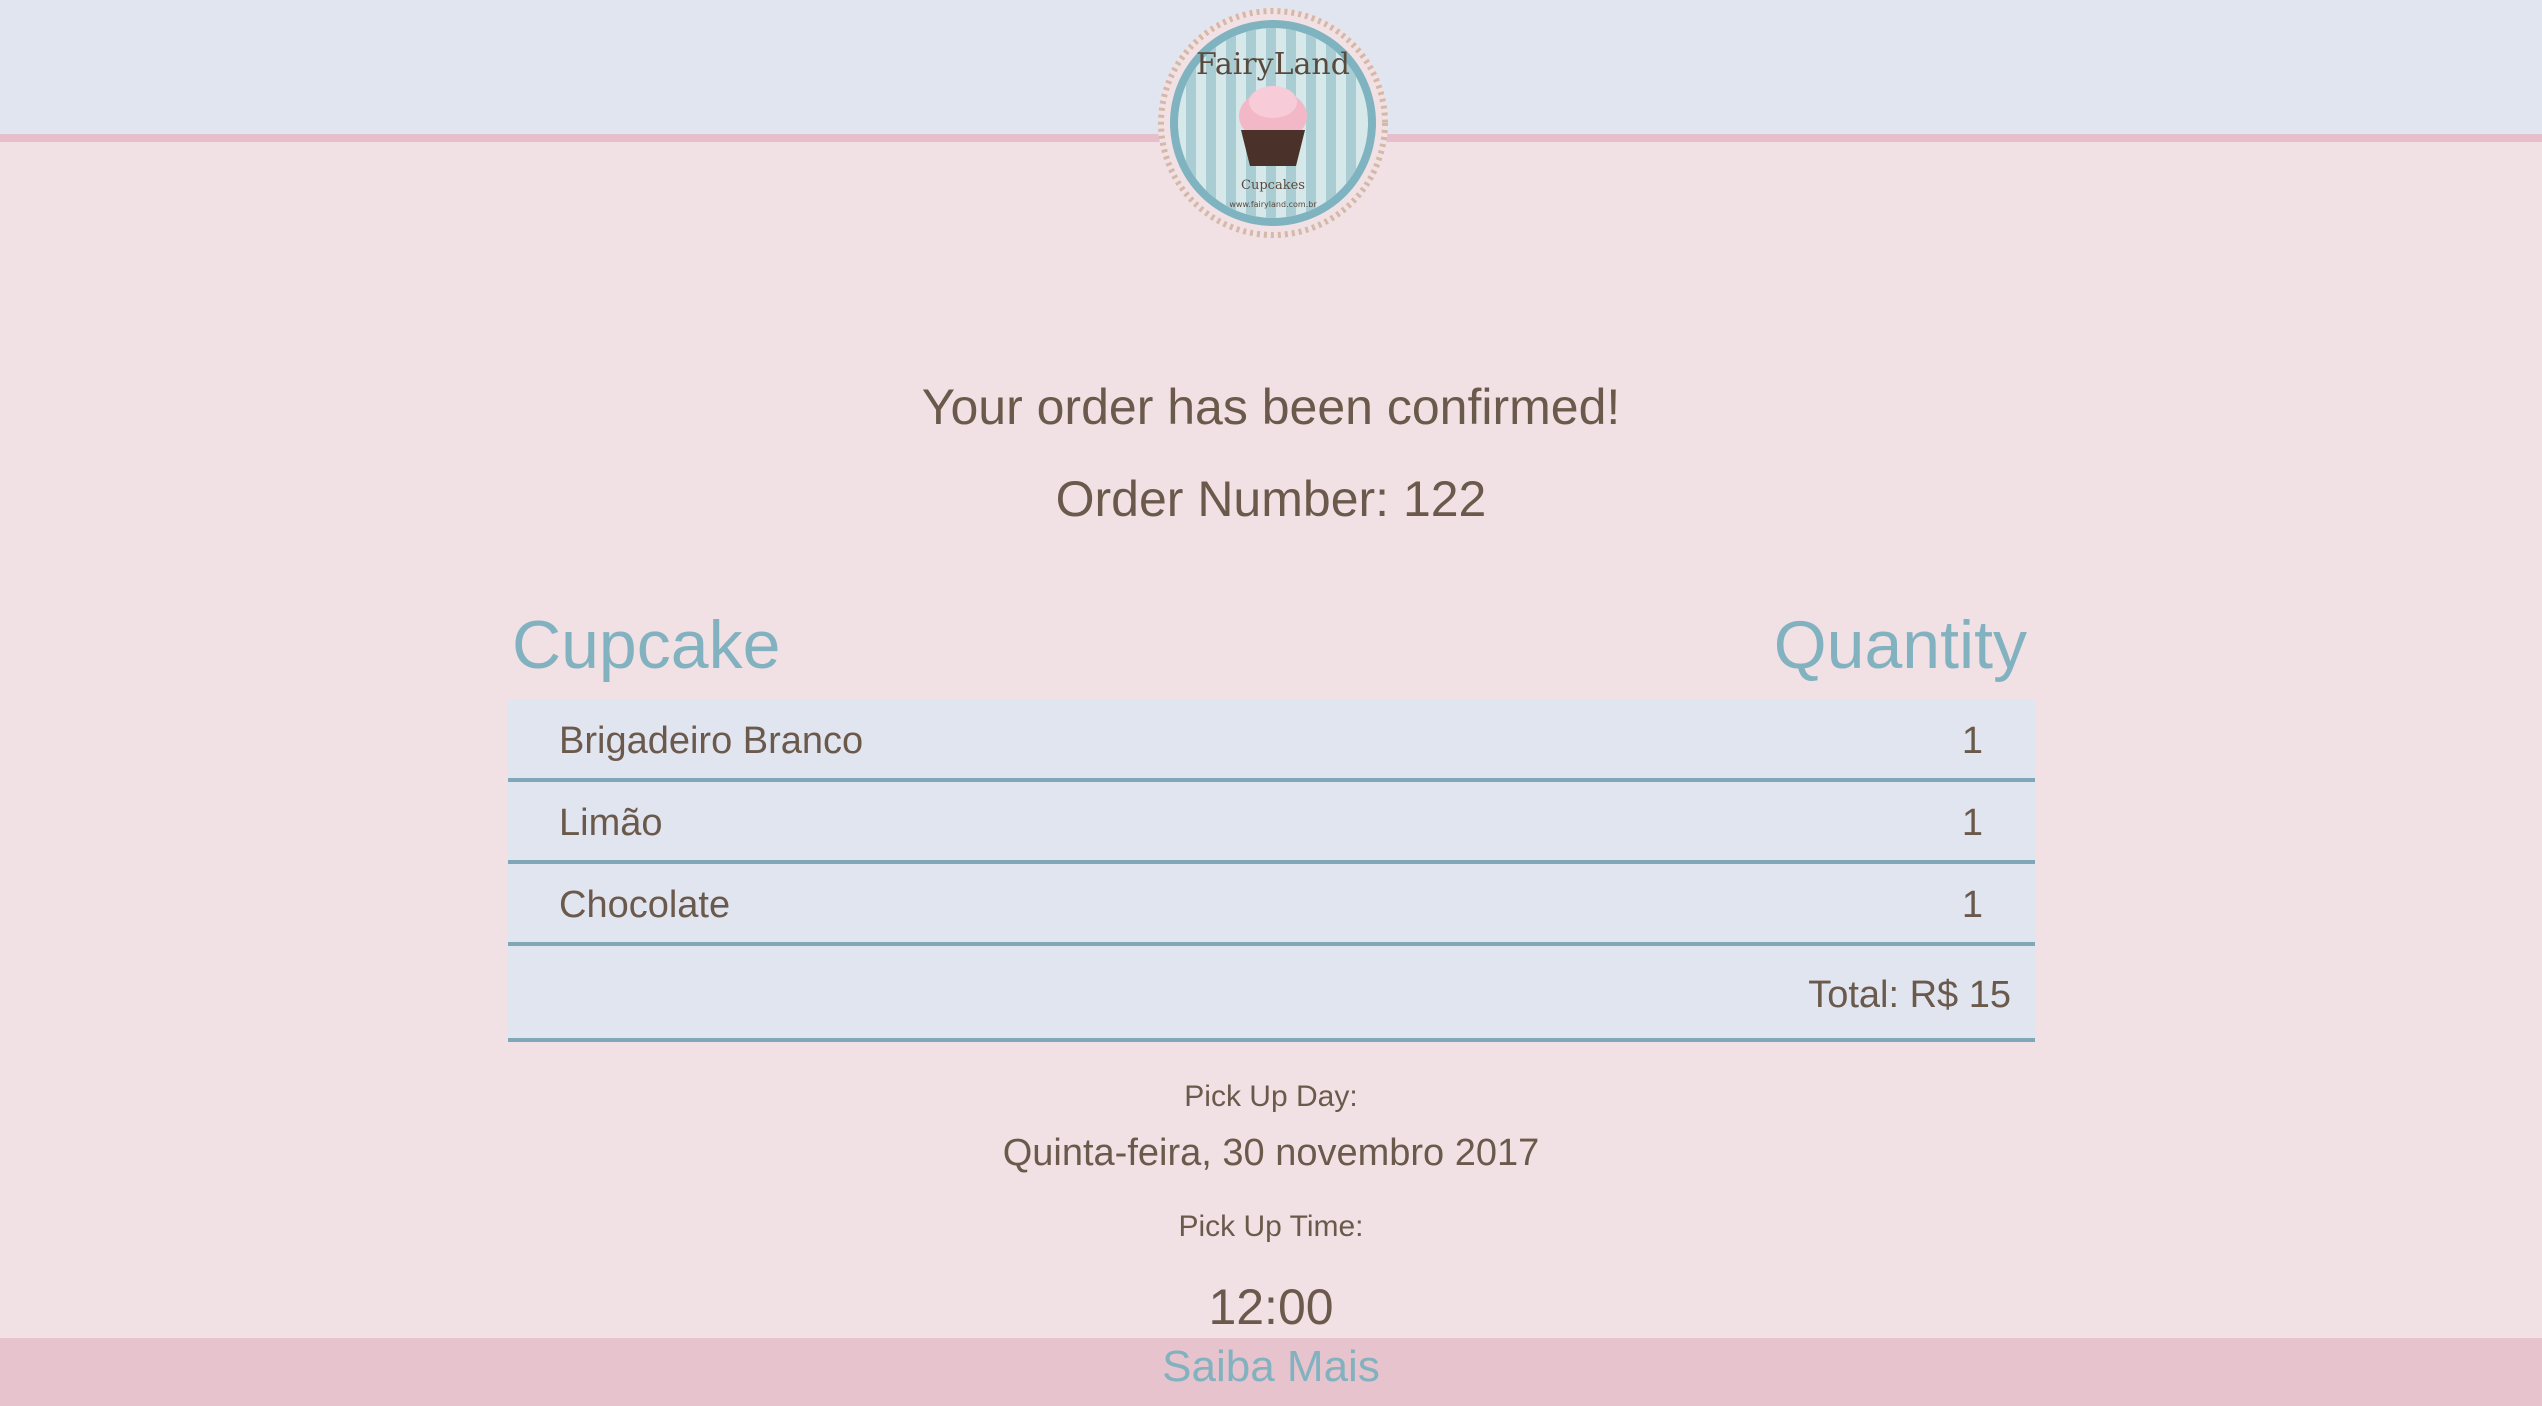 Image resolution: width=2542 pixels, height=1406 pixels. I want to click on pickup-day-value: Quinta-feira, 30 novembro 2017, so click(1271, 1153).